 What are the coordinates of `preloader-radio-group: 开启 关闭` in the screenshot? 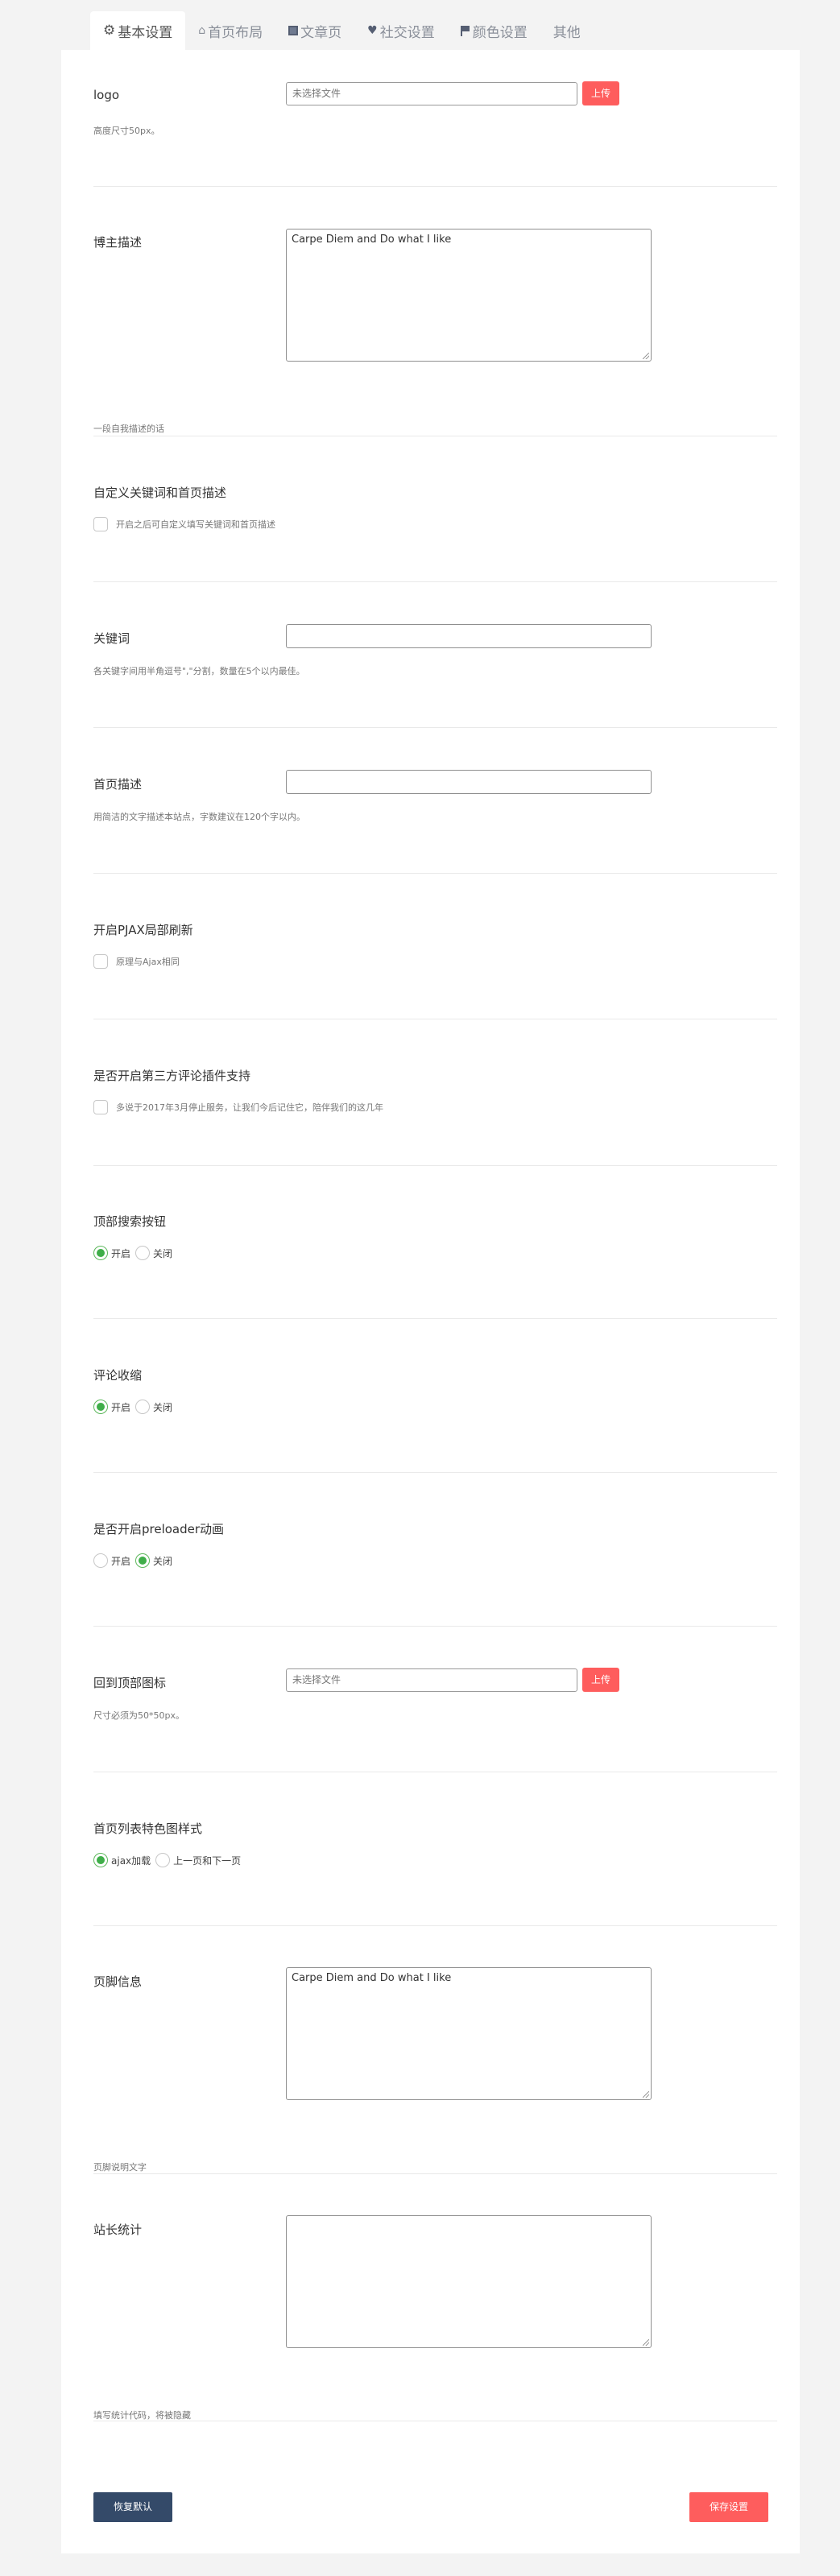 It's located at (135, 1561).